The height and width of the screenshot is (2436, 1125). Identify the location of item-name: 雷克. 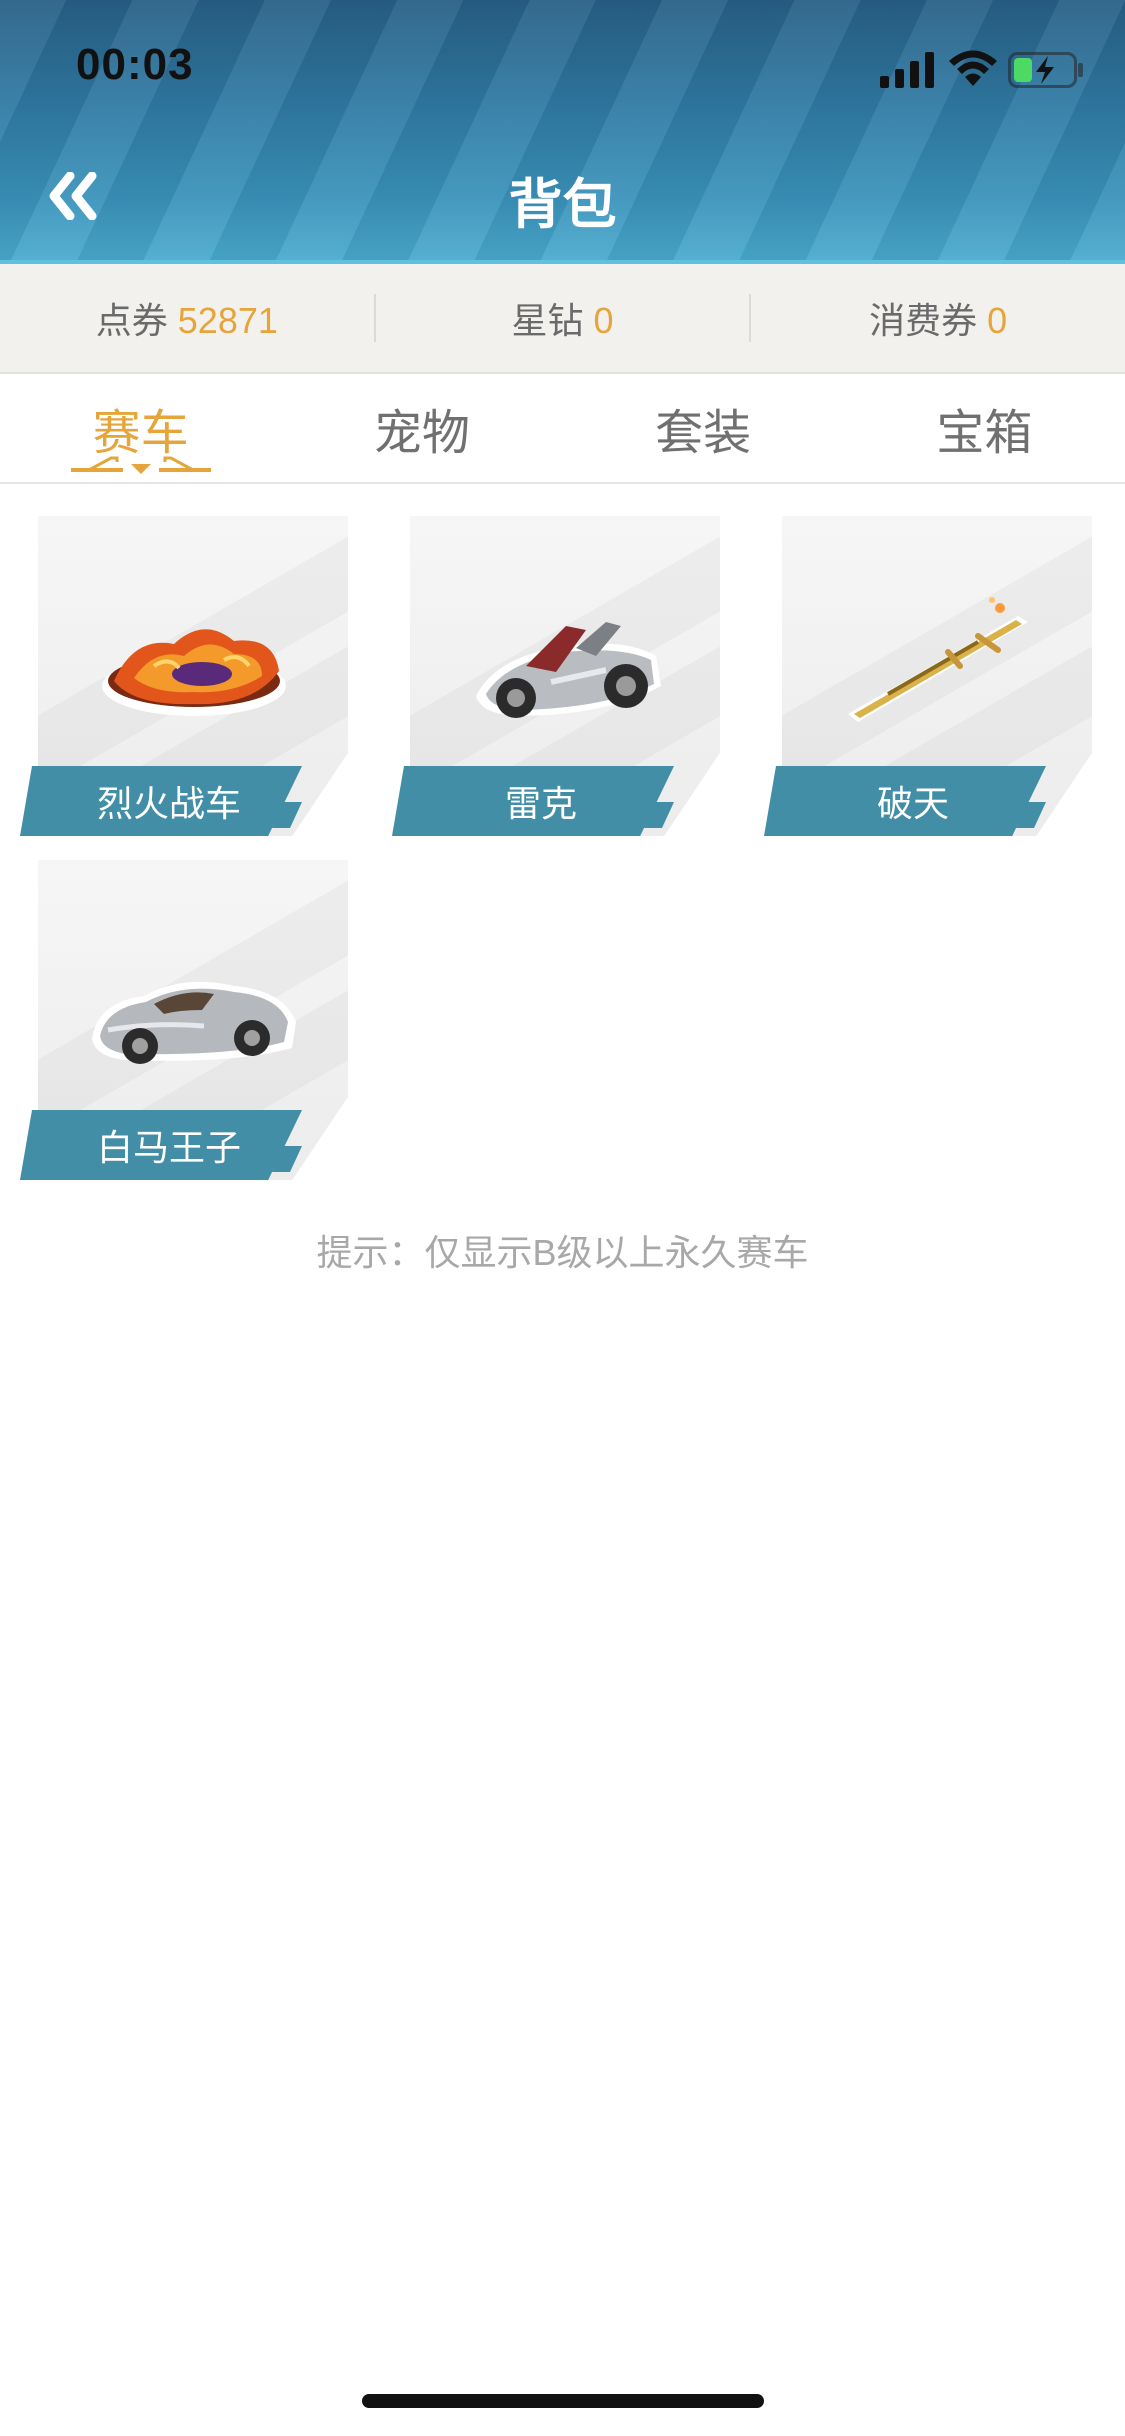
(533, 801).